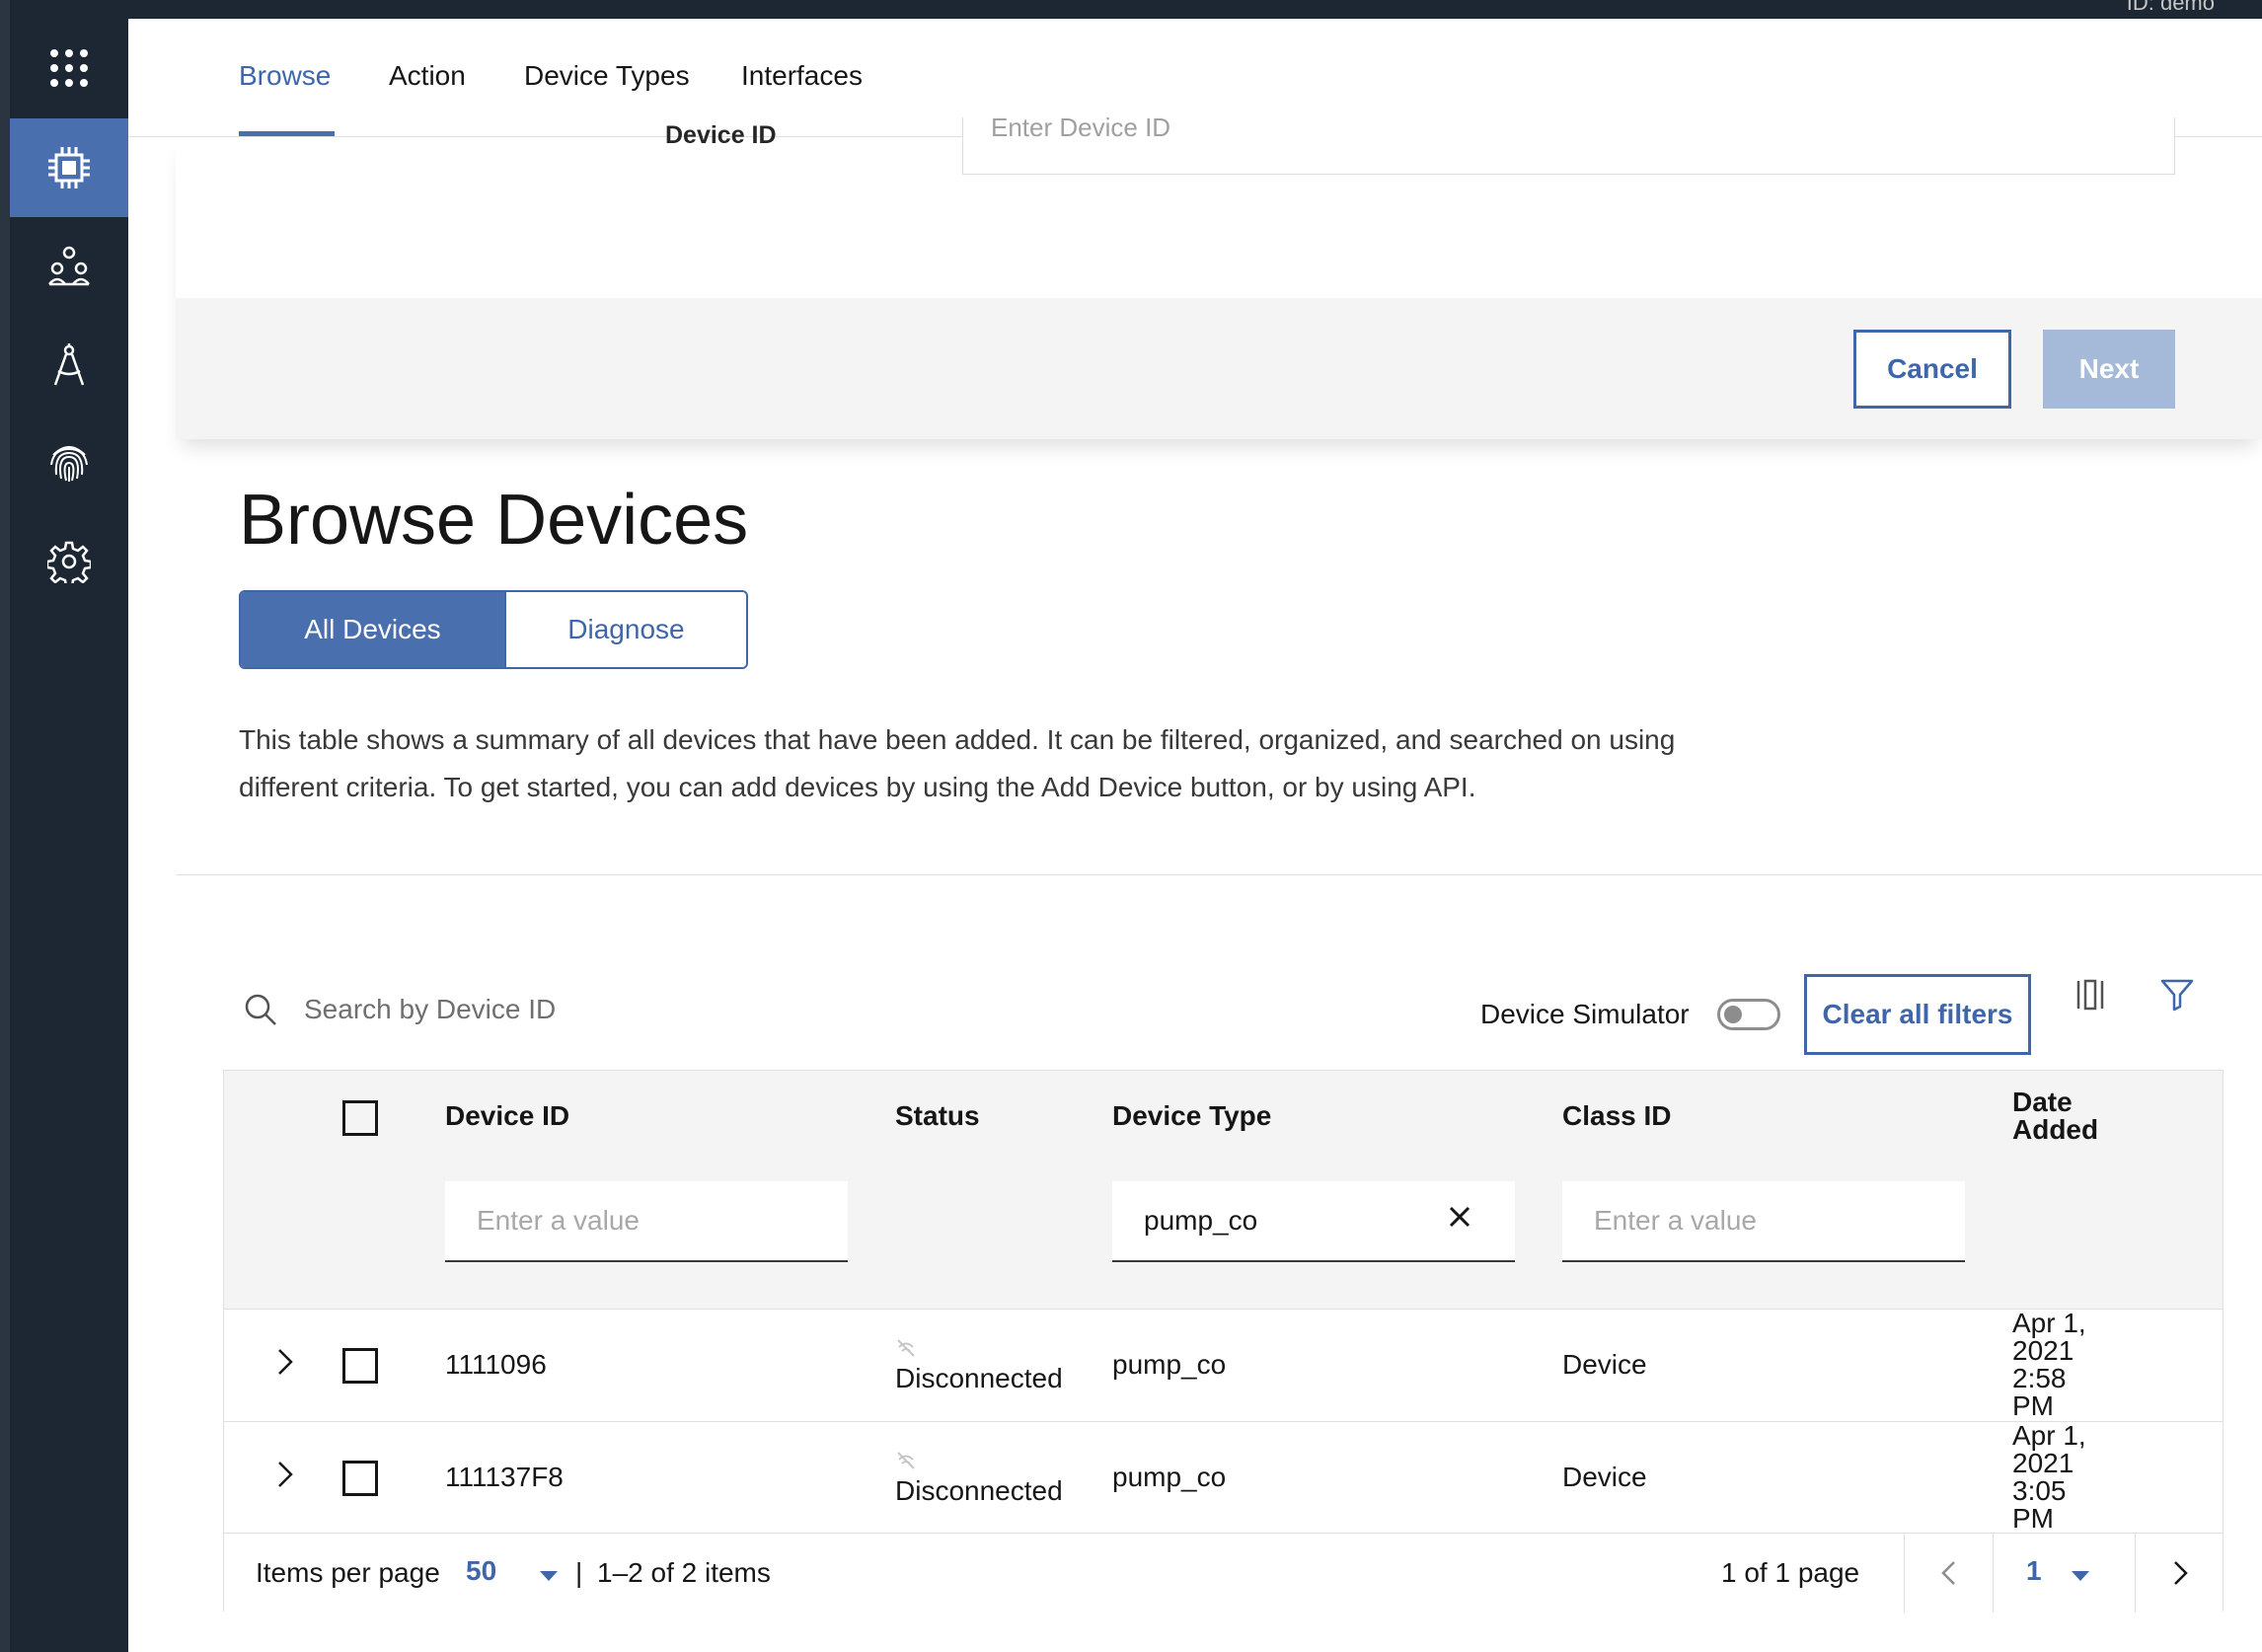 This screenshot has height=1652, width=2262. Describe the element at coordinates (1733, 1015) in the screenshot. I see `toggle-knob` at that location.